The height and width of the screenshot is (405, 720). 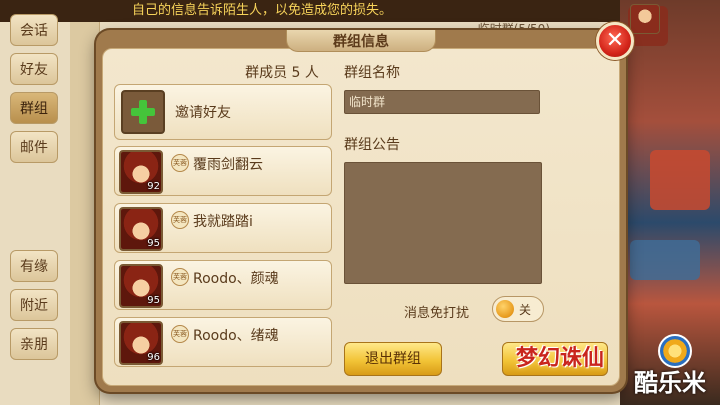 I want to click on member-row: 95 芙蓉 我就踏踏i, so click(x=223, y=228).